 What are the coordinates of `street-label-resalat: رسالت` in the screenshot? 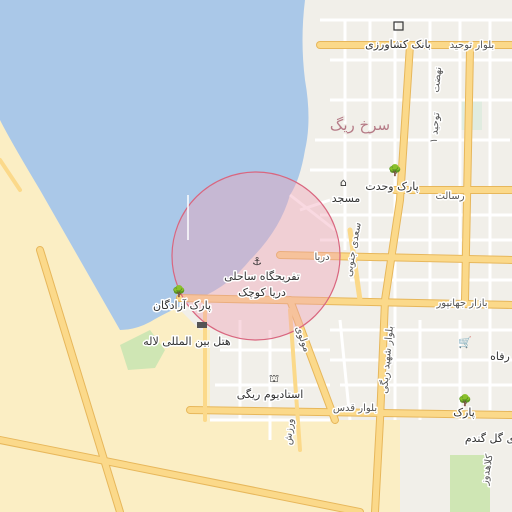 It's located at (449, 196).